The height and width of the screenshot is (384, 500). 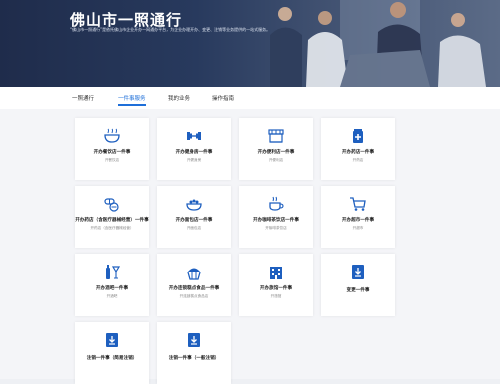 What do you see at coordinates (112, 285) in the screenshot?
I see `service-card-bar: 开办酒吧一件事 开酒吧` at bounding box center [112, 285].